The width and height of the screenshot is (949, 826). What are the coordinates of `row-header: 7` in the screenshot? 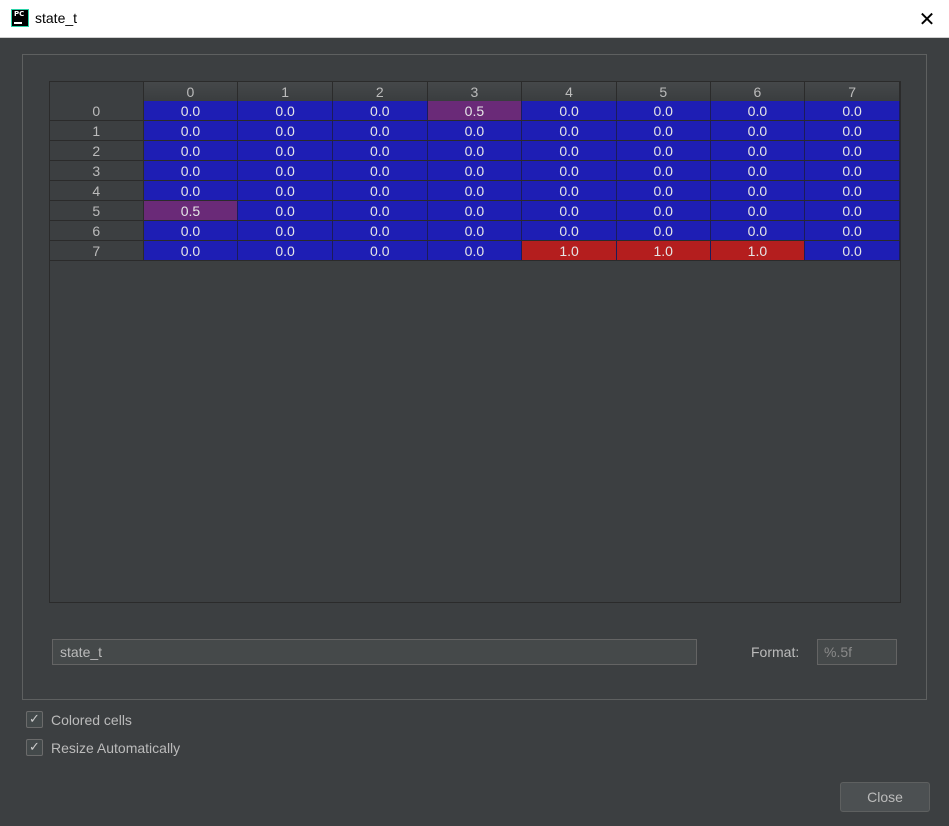 It's located at (97, 250).